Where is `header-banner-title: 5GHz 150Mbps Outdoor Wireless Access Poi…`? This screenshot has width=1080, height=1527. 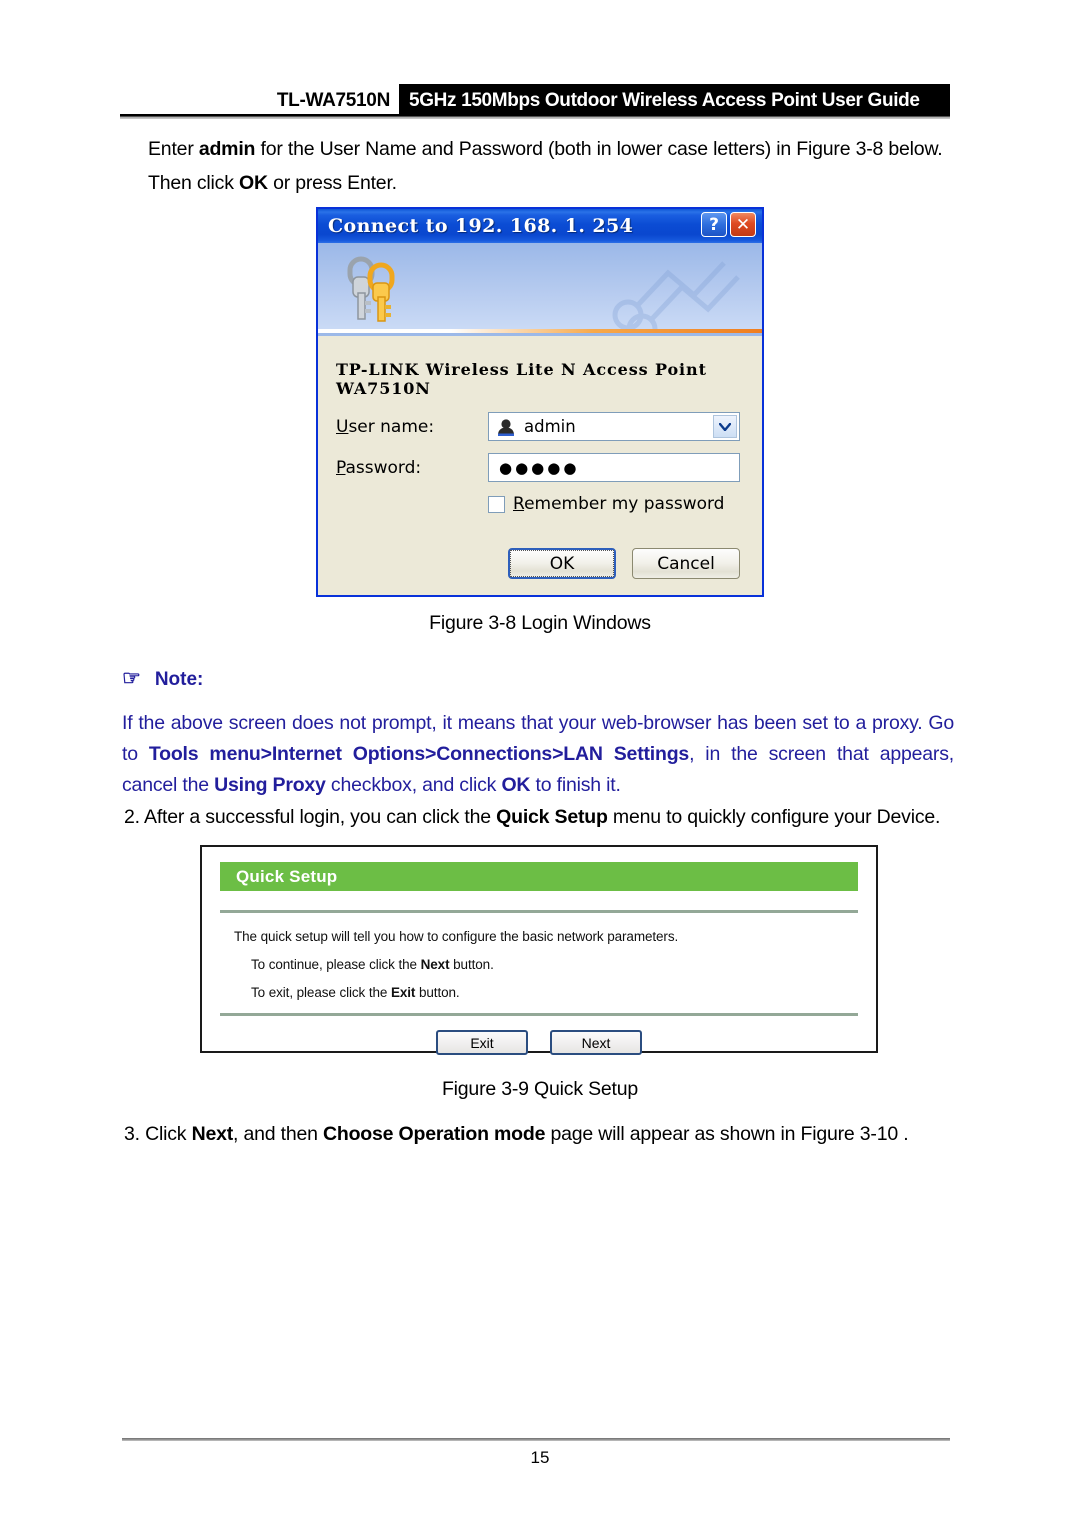 header-banner-title: 5GHz 150Mbps Outdoor Wireless Access Poi… is located at coordinates (674, 101).